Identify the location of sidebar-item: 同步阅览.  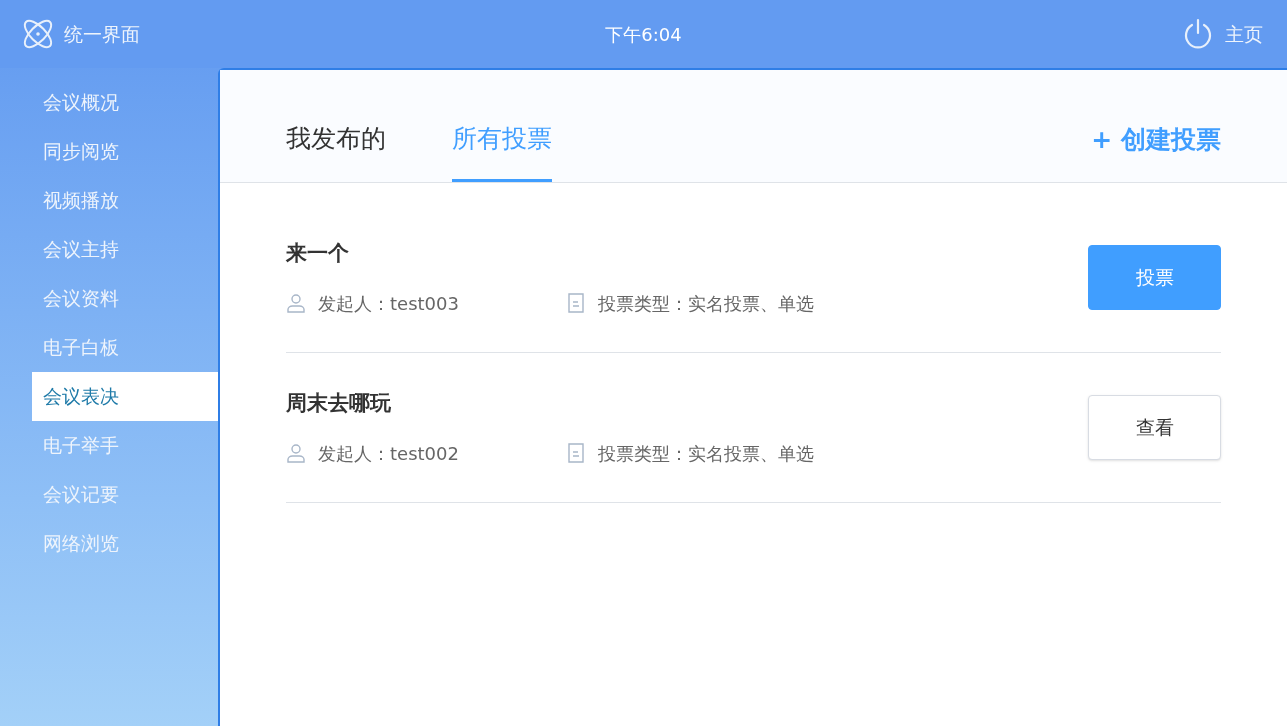
(125, 151).